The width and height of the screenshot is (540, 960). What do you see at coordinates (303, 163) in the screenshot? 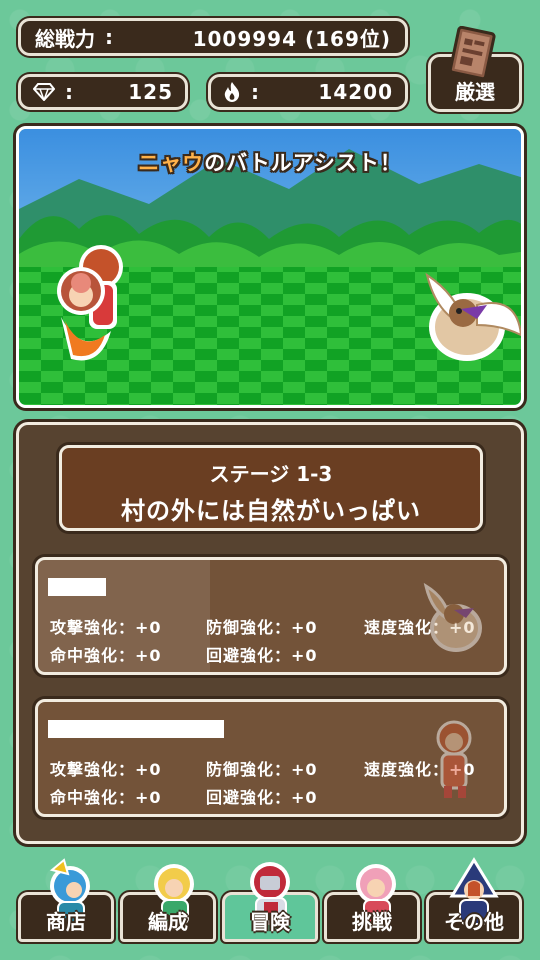
I see `assist-message-text: のバトルアシスト！` at bounding box center [303, 163].